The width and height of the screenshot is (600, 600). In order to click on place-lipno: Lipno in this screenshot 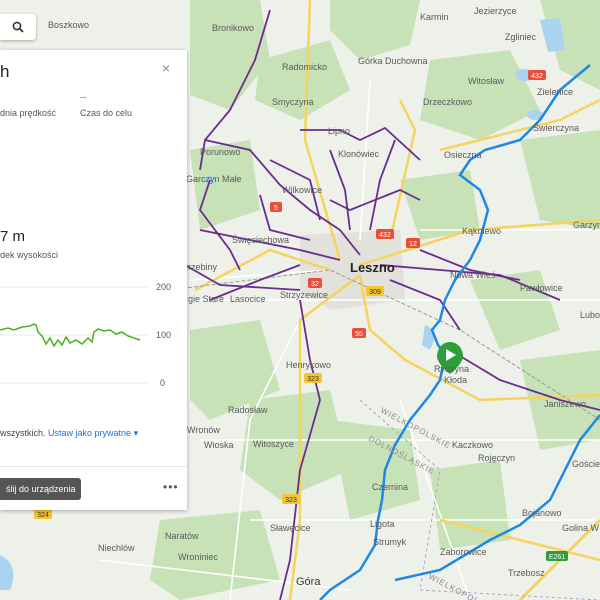, I will do `click(339, 131)`.